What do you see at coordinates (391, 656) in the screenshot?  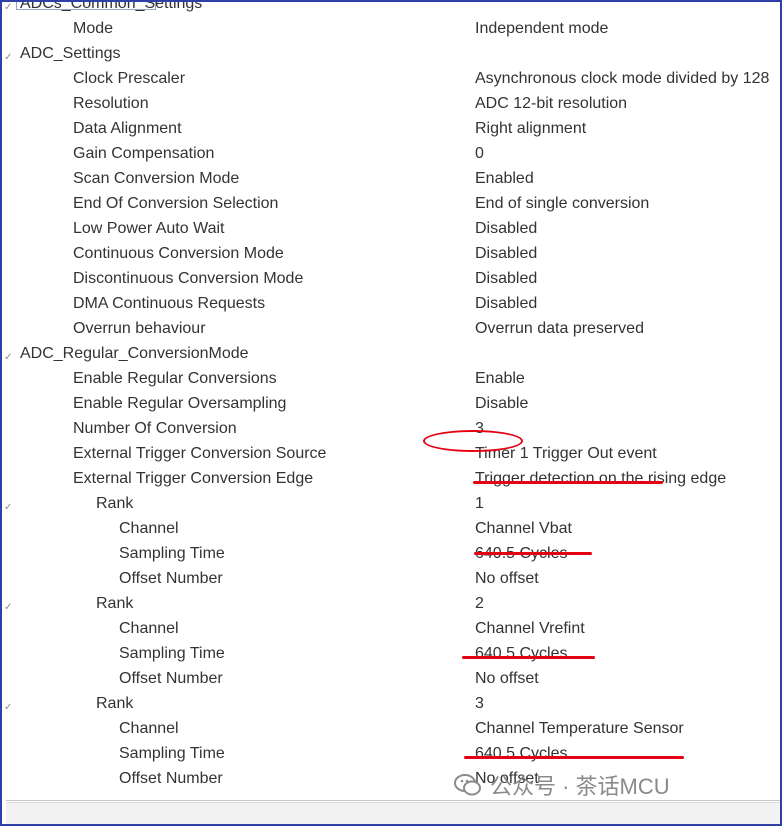 I see `tree-row: Sampling Time 640.5 Cycles` at bounding box center [391, 656].